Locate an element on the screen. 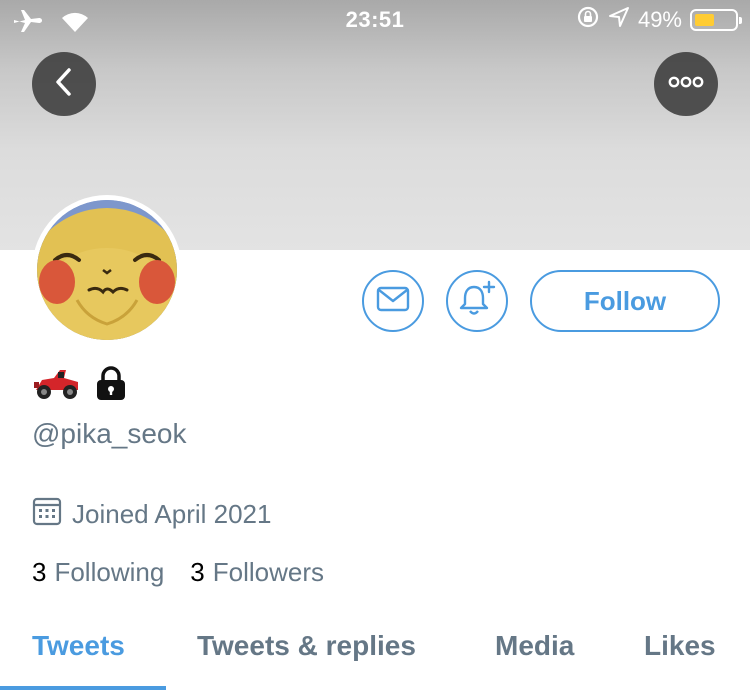  chevron-left-icon is located at coordinates (64, 84).